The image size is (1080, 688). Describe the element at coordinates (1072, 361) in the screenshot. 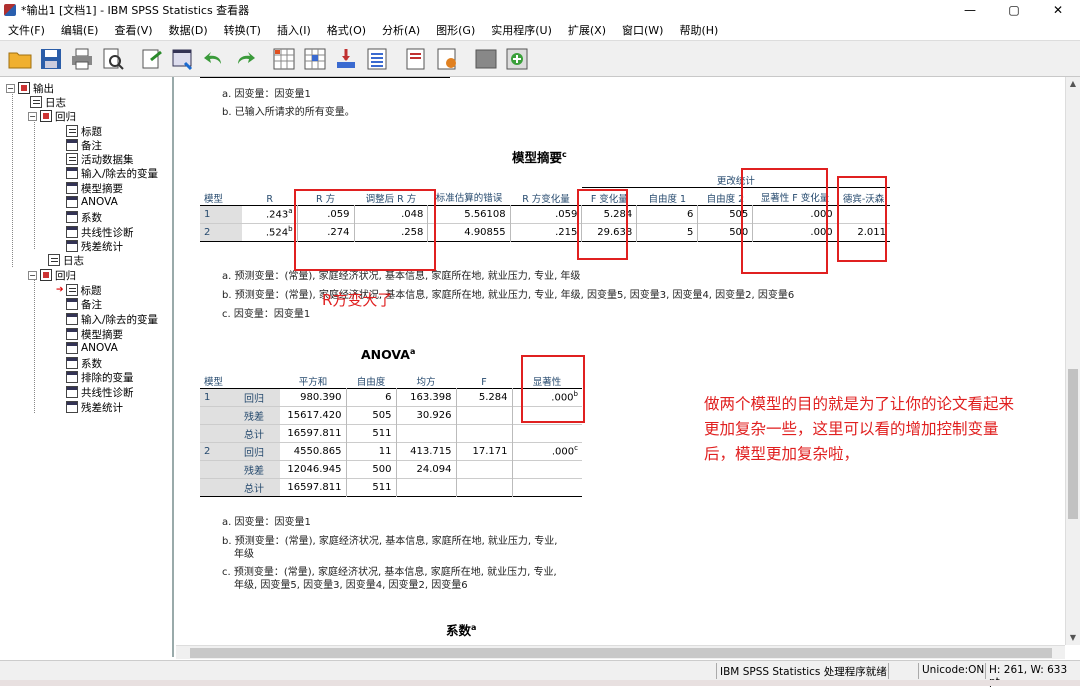

I see `vertical-scrollbar: ▲ ▼` at that location.